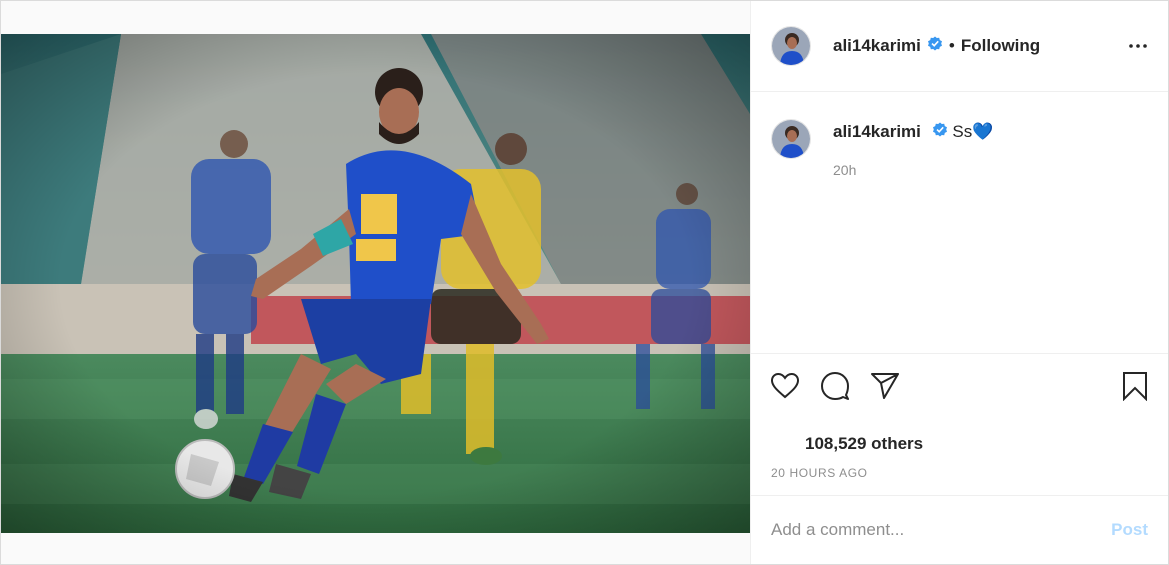 The width and height of the screenshot is (1169, 565). I want to click on caption-username: ali14karimi, so click(877, 131).